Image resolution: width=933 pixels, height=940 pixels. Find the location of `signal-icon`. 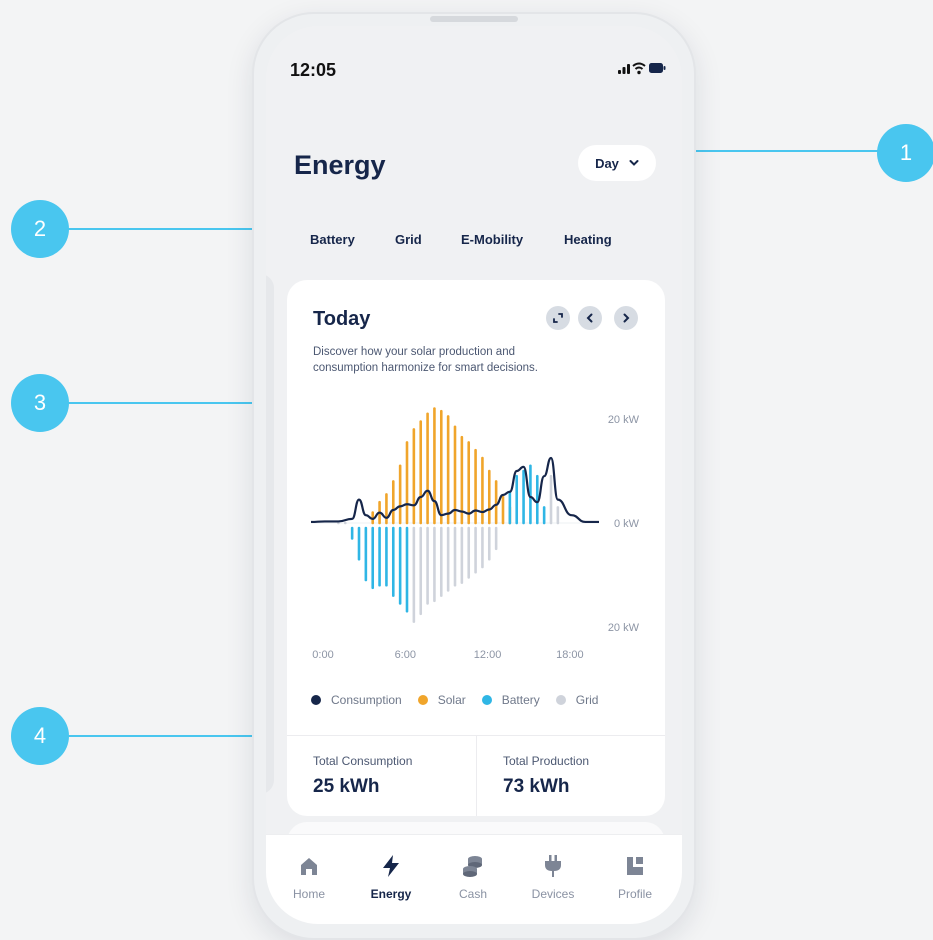

signal-icon is located at coordinates (624, 69).